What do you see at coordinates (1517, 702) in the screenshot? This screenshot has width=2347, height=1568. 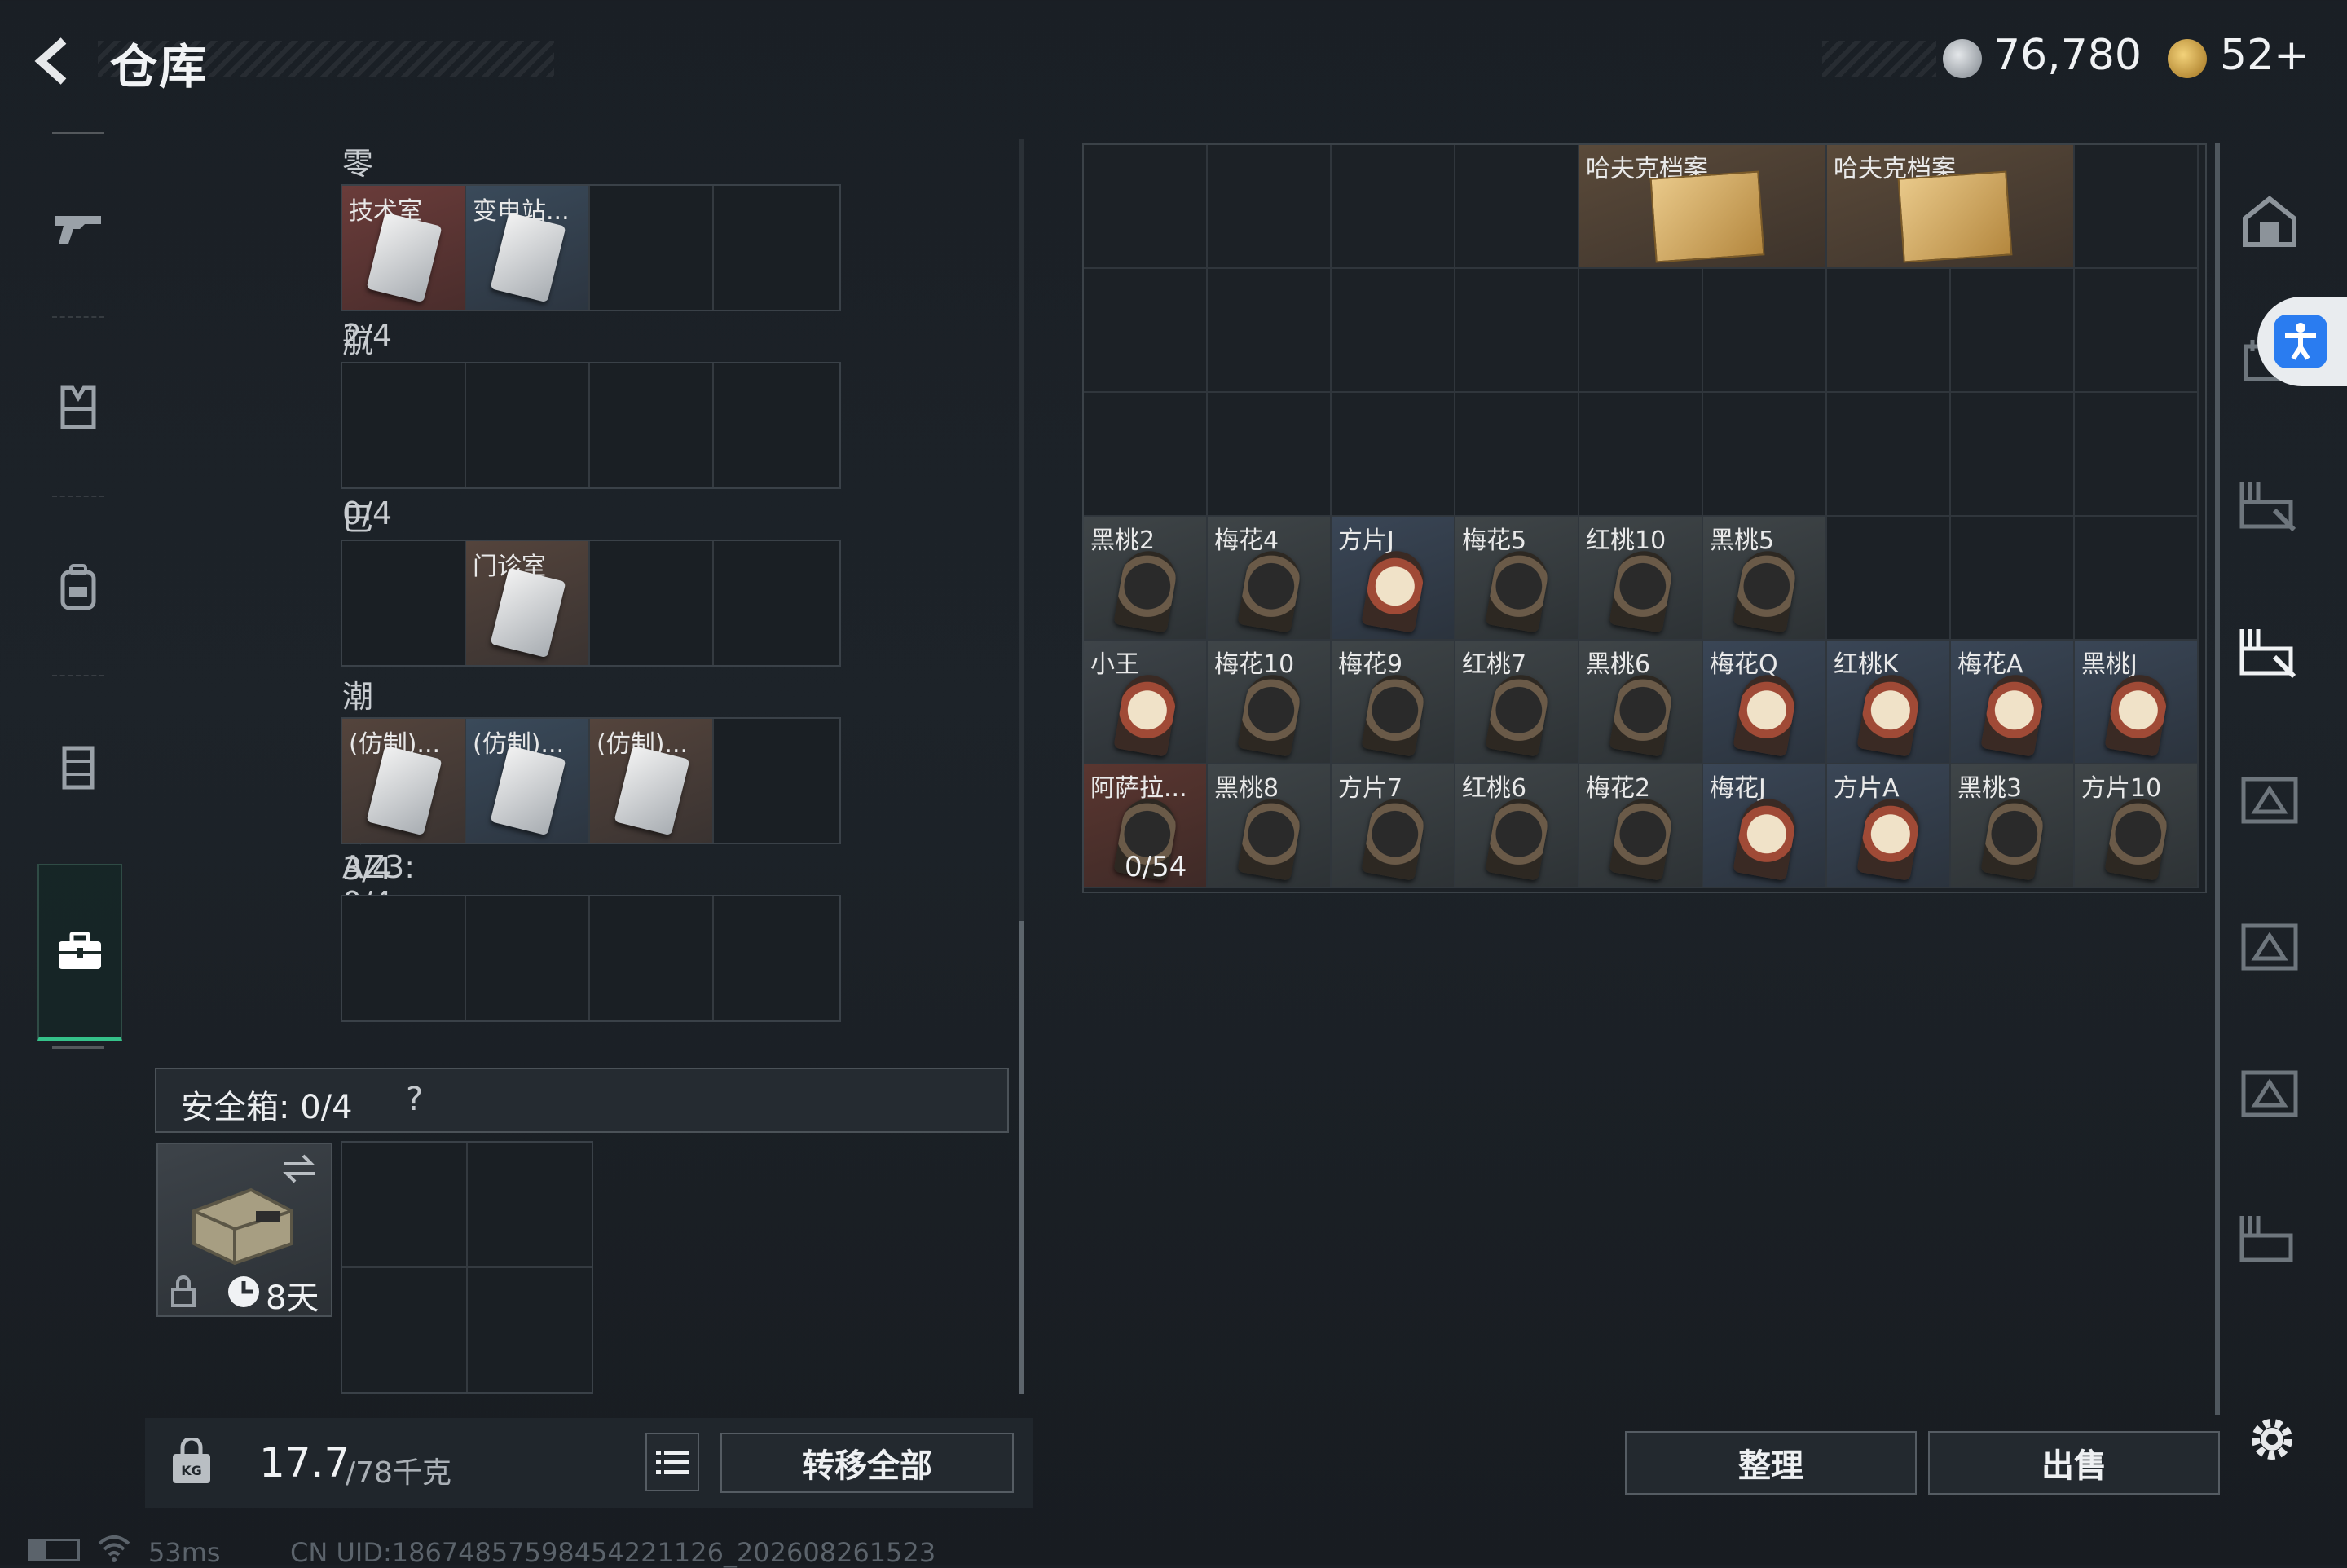 I see `collectible-item: 红桃7` at bounding box center [1517, 702].